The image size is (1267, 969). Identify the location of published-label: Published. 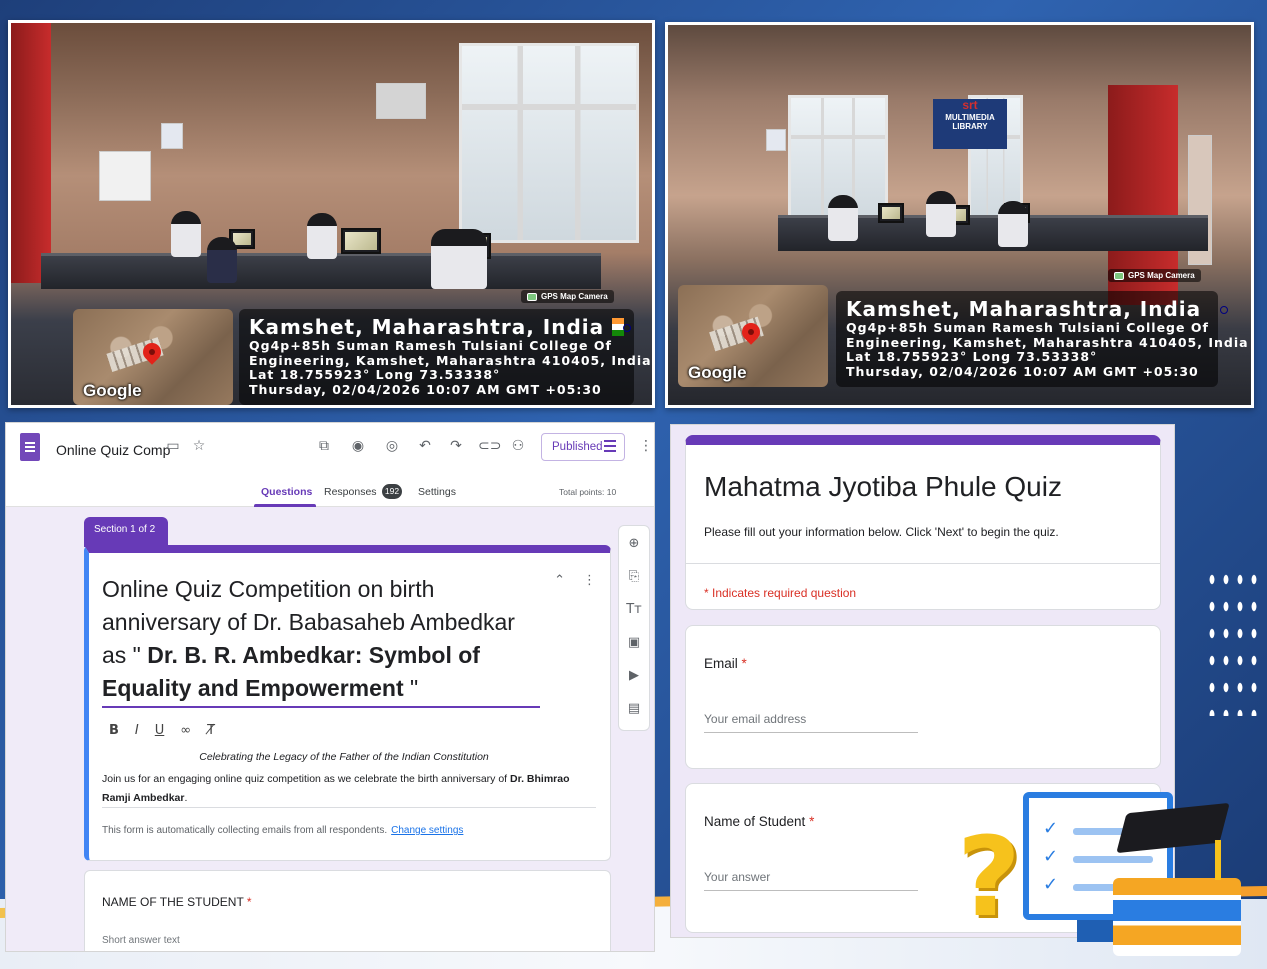
(577, 447).